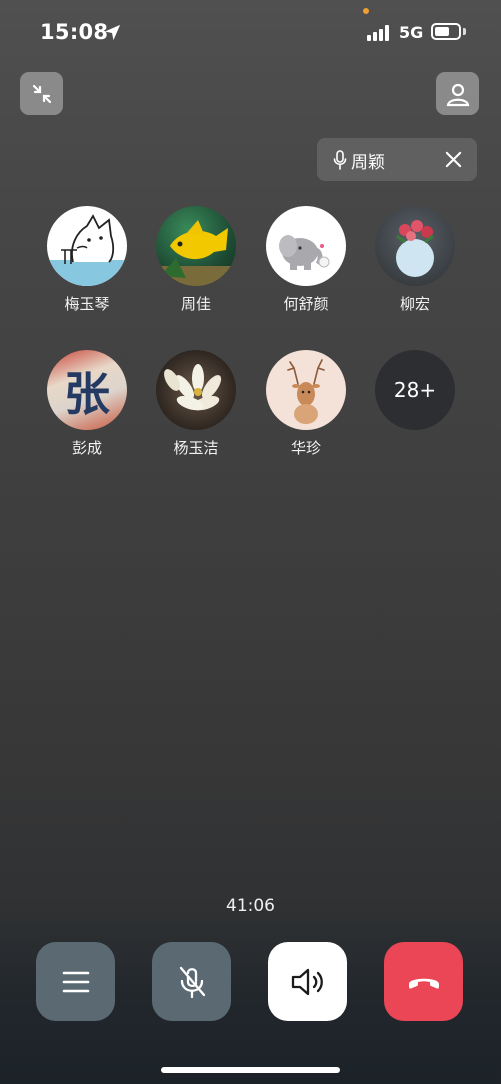  Describe the element at coordinates (74, 32) in the screenshot. I see `status-time: 15:08` at that location.